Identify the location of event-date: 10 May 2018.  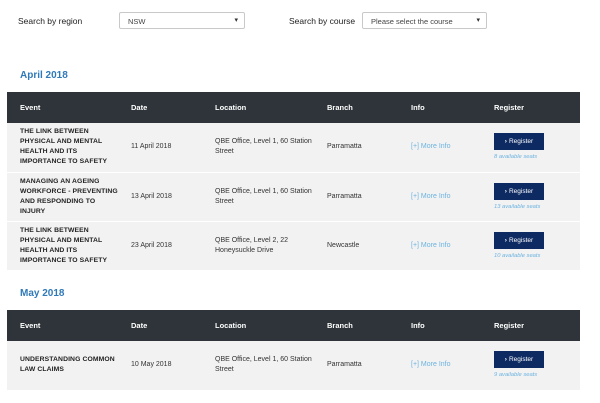
(151, 365).